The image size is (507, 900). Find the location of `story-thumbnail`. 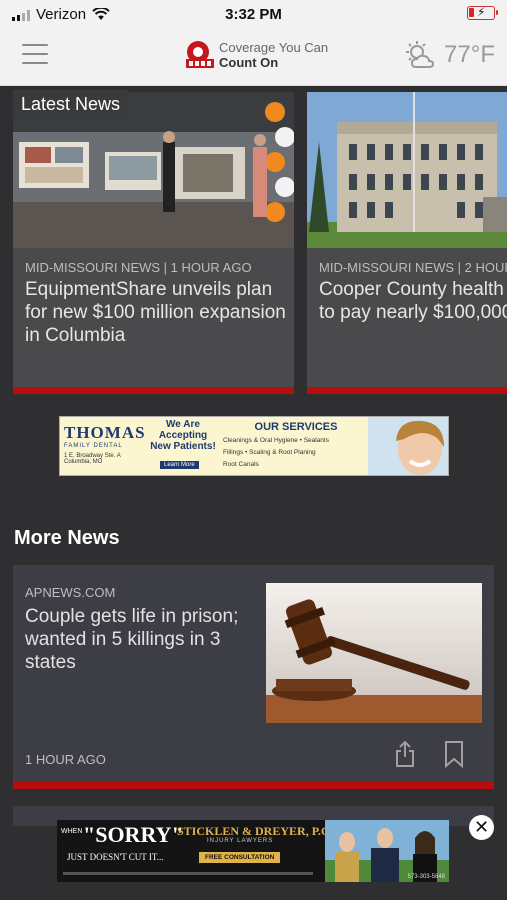

story-thumbnail is located at coordinates (374, 653).